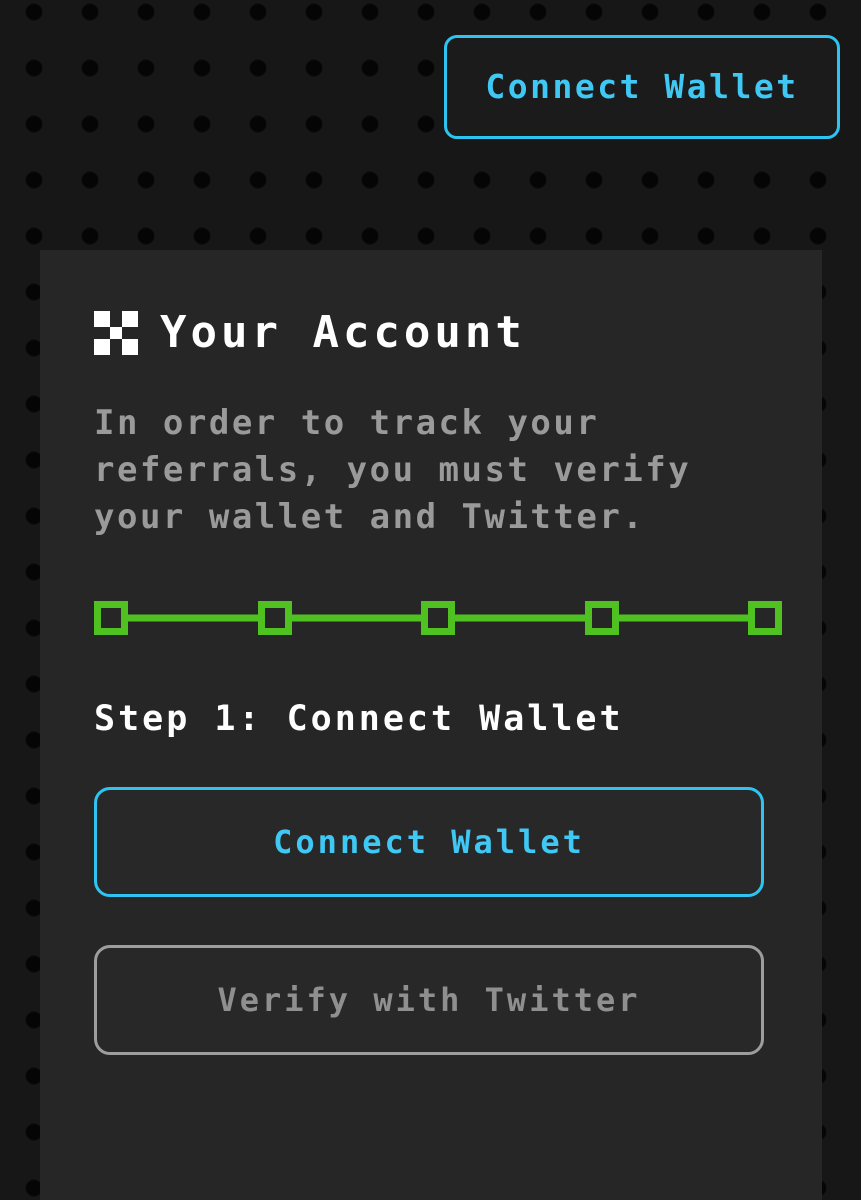 The image size is (861, 1200). I want to click on connect-wallet-button: Connect Wallet, so click(429, 842).